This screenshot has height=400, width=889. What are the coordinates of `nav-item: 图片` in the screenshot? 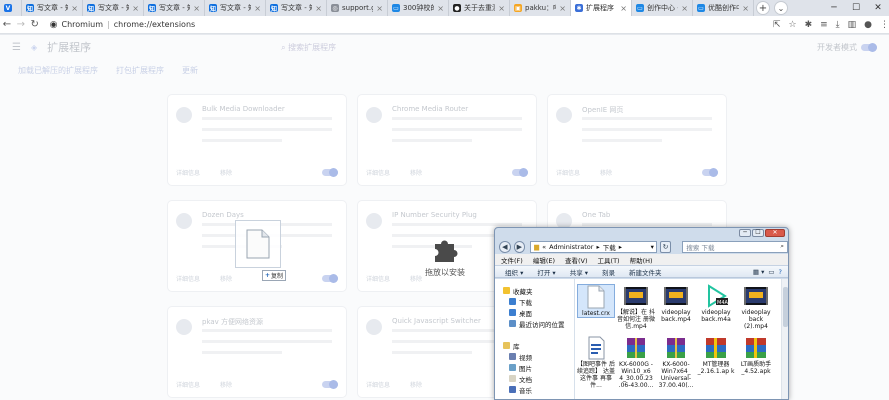 It's located at (534, 367).